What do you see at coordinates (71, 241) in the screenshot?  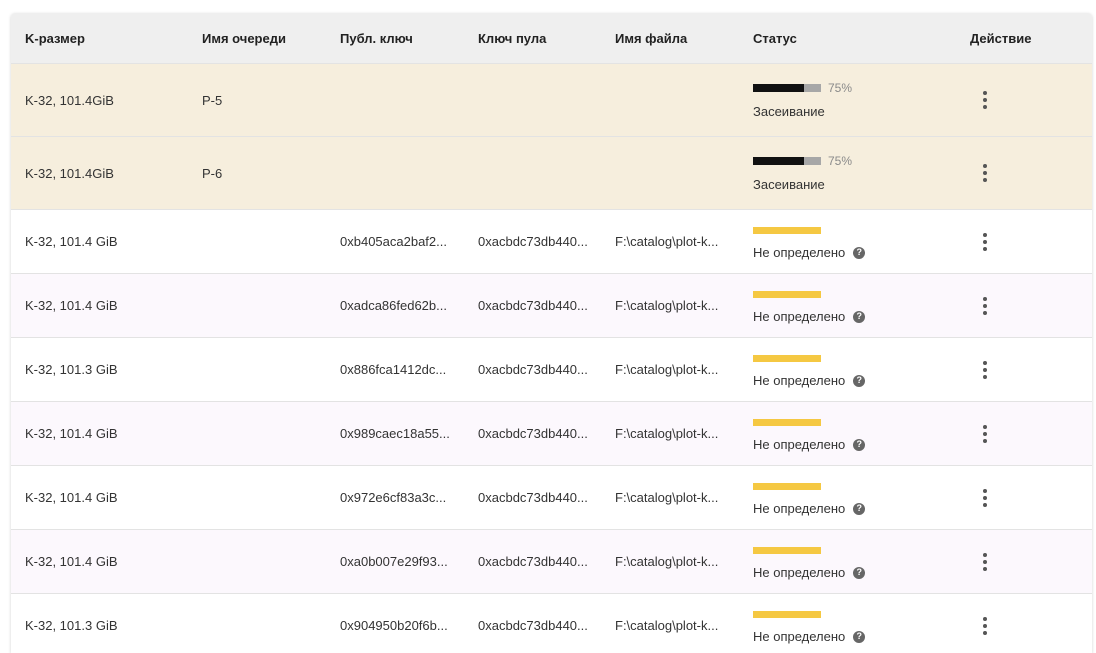 I see `cell-size: K-32, 101.4 GiB` at bounding box center [71, 241].